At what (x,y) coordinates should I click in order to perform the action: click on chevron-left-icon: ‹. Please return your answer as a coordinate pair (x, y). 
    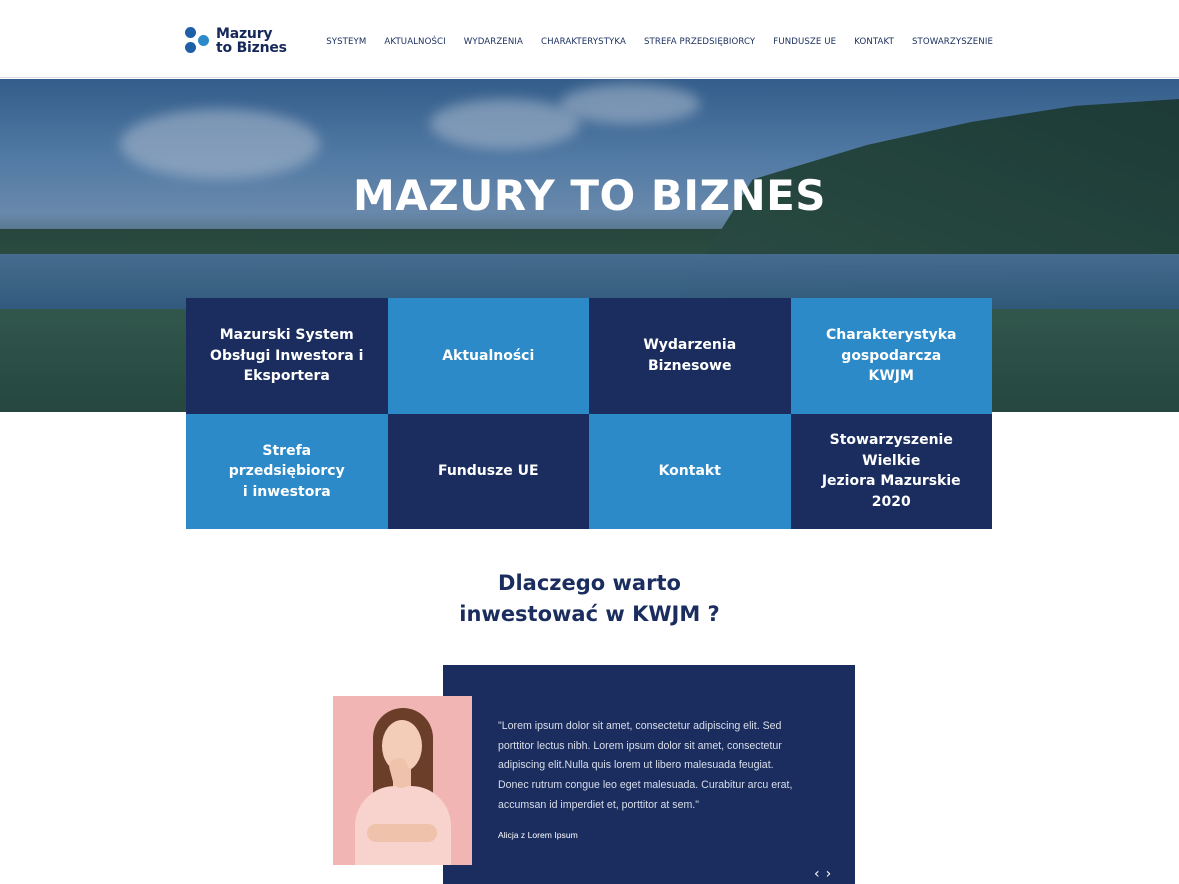
    Looking at the image, I should click on (817, 874).